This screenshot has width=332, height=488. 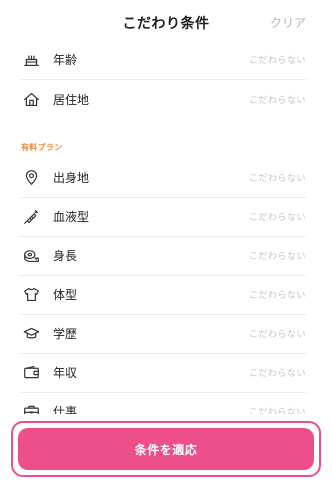 What do you see at coordinates (65, 256) in the screenshot?
I see `filter-label: 身長` at bounding box center [65, 256].